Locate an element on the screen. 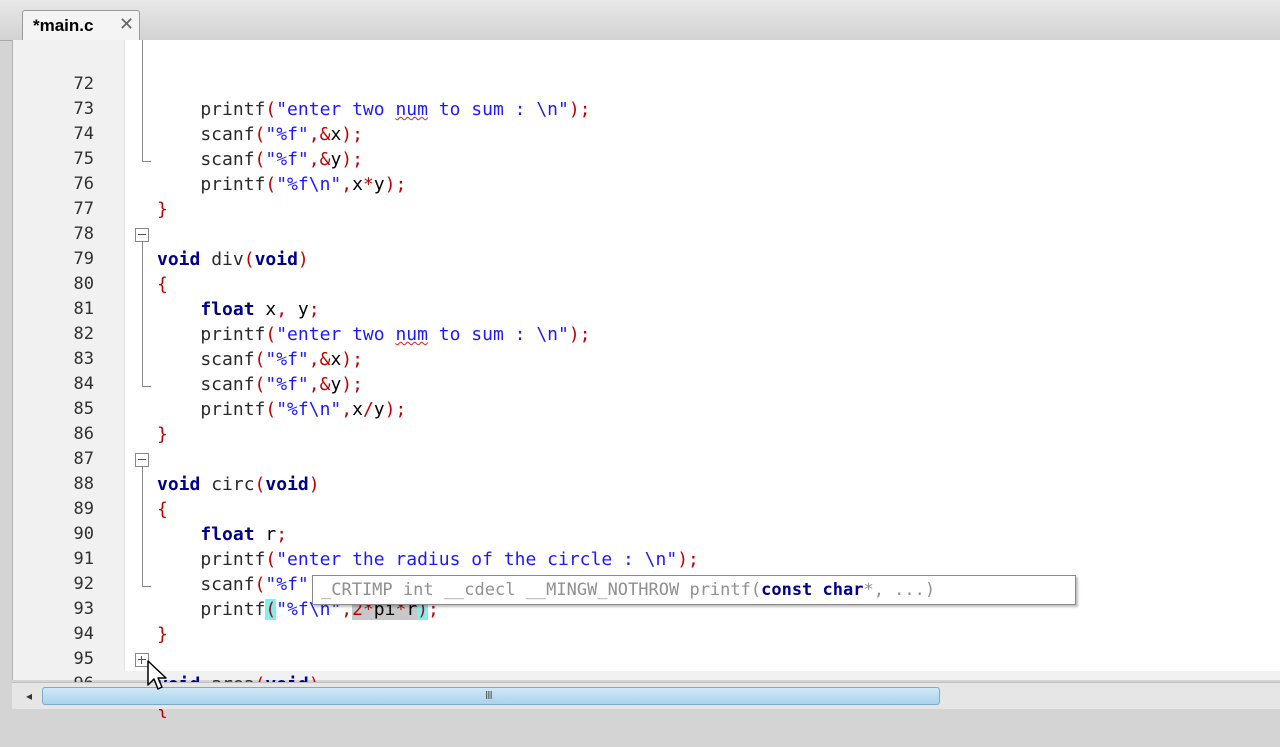 The width and height of the screenshot is (1280, 747). file-tab-main-c: *main.c ✕ is located at coordinates (81, 25).